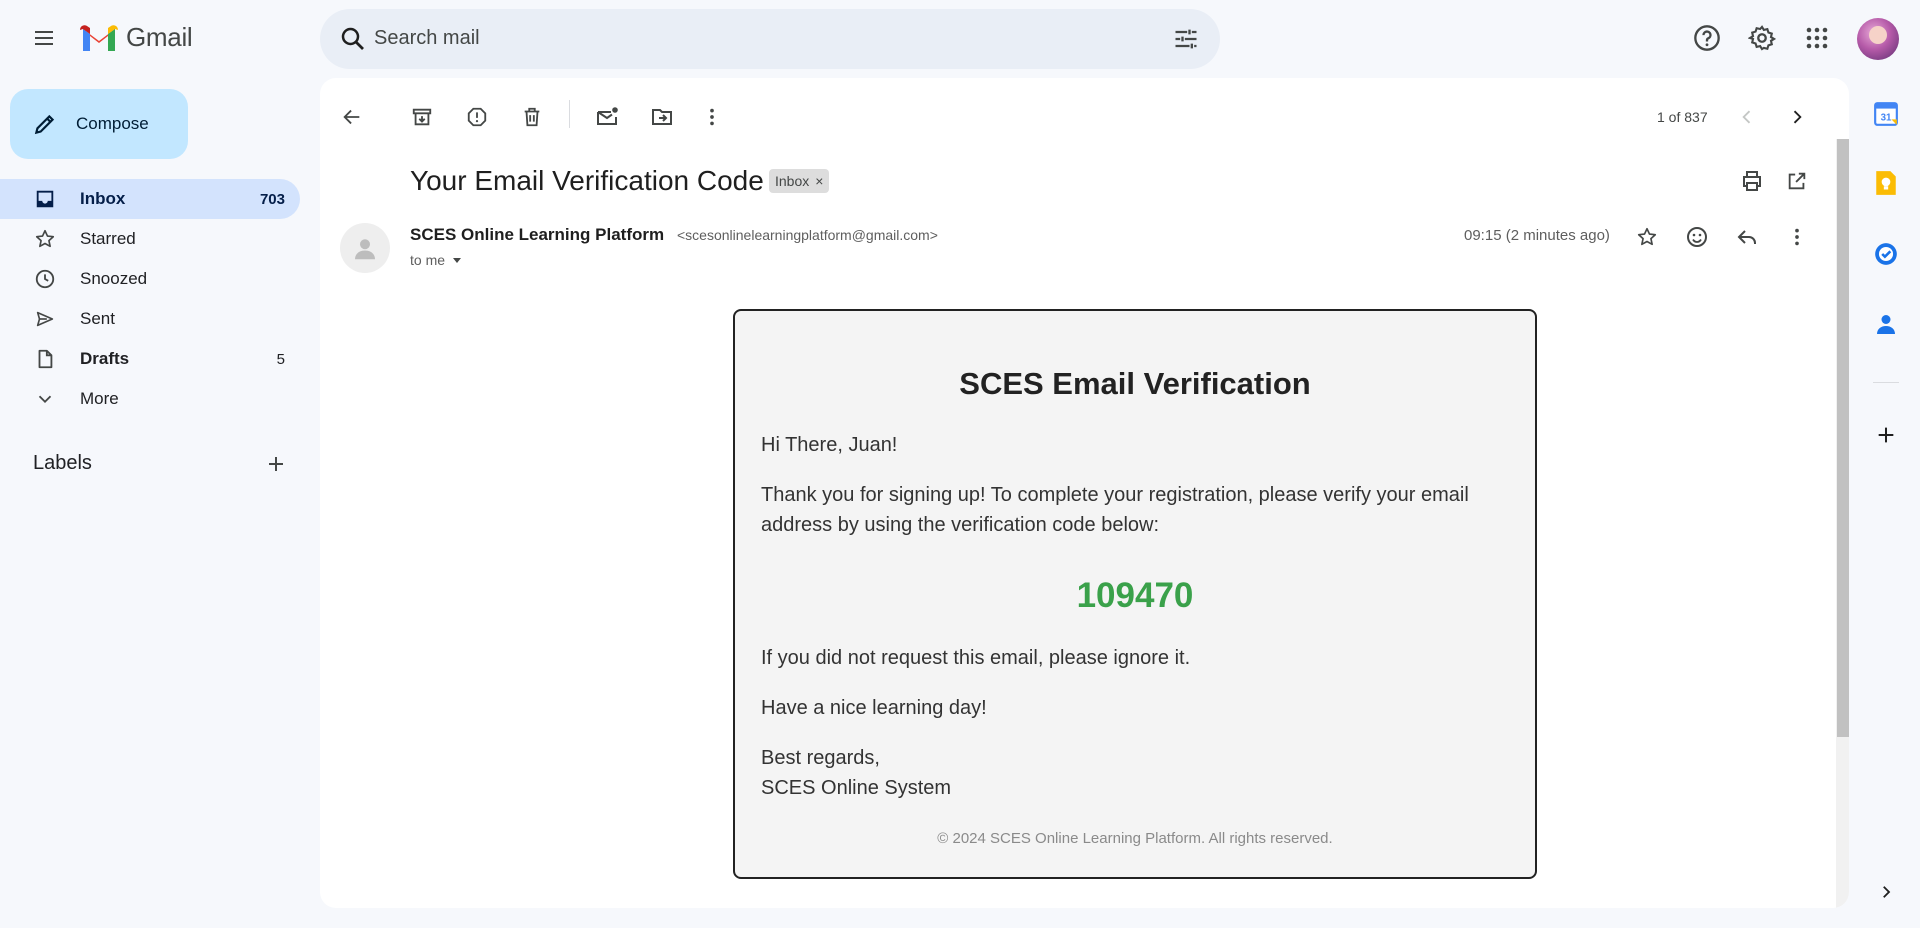 Image resolution: width=1920 pixels, height=928 pixels. I want to click on hide-side-panel-button, so click(1886, 892).